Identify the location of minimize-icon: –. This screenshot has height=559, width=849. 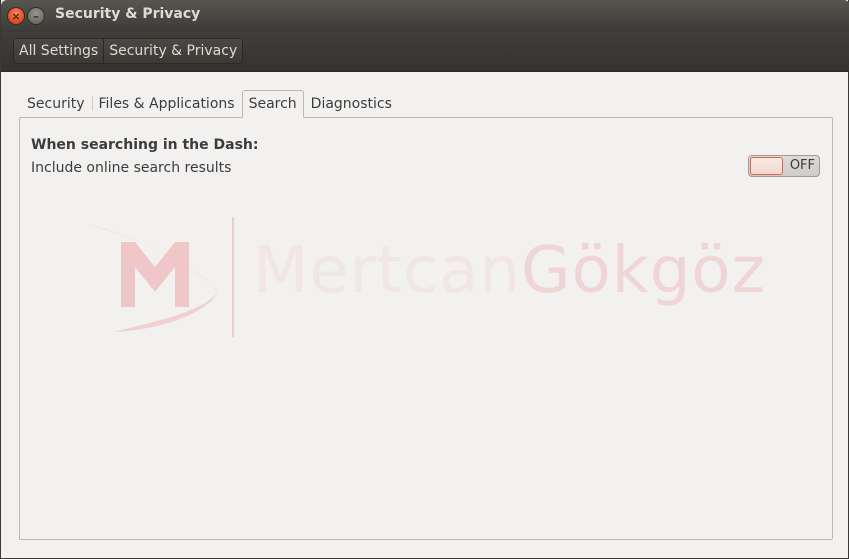
(36, 16).